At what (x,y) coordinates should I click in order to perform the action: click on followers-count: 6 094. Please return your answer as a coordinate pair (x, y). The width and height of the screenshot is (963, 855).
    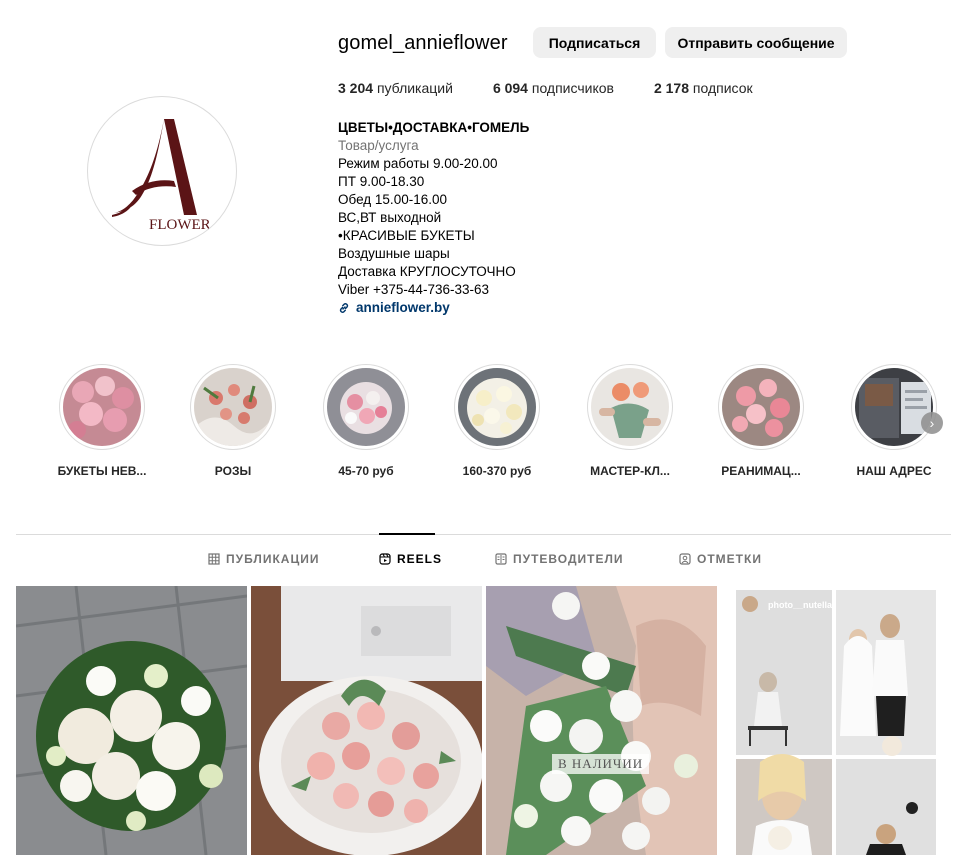
    Looking at the image, I should click on (510, 88).